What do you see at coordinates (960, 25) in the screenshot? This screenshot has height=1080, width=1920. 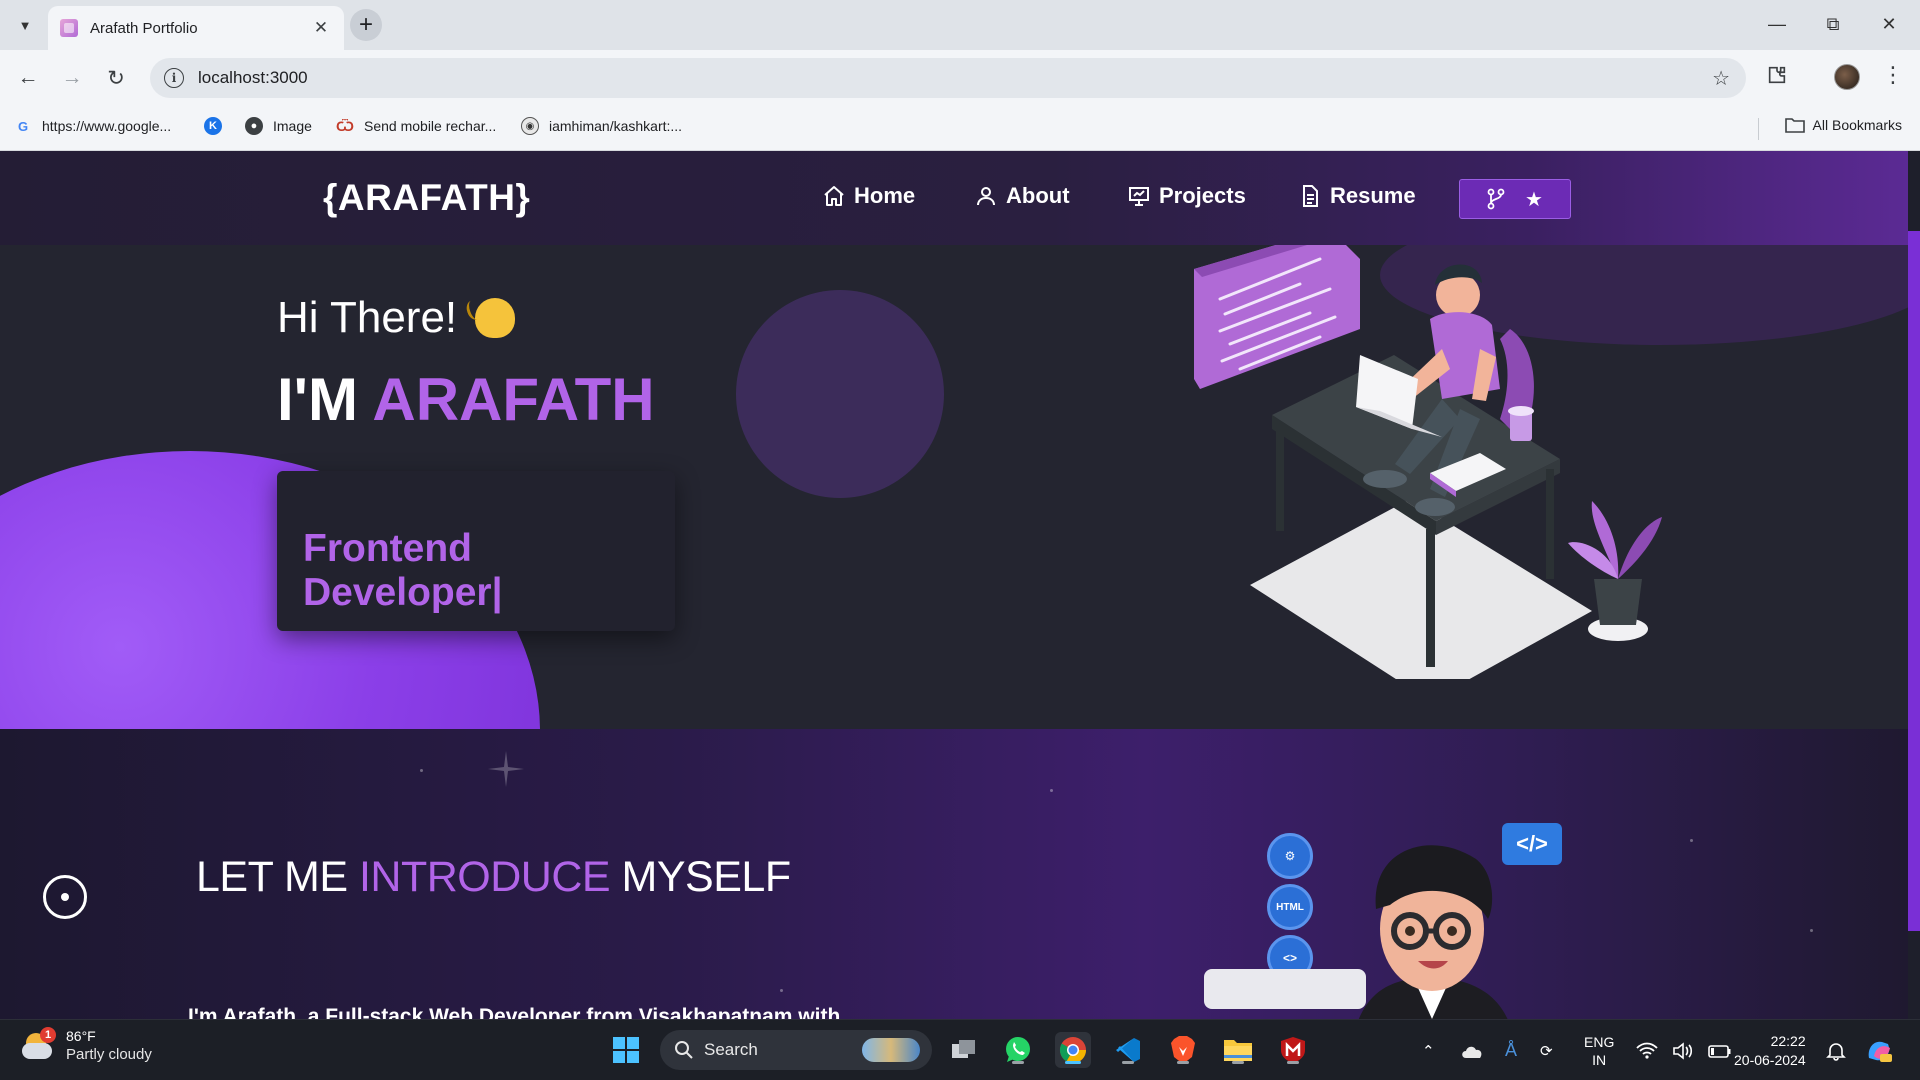 I see `browser-tabbar: ▼ Arafath Portfolio ✕ + — ⧉ ✕` at bounding box center [960, 25].